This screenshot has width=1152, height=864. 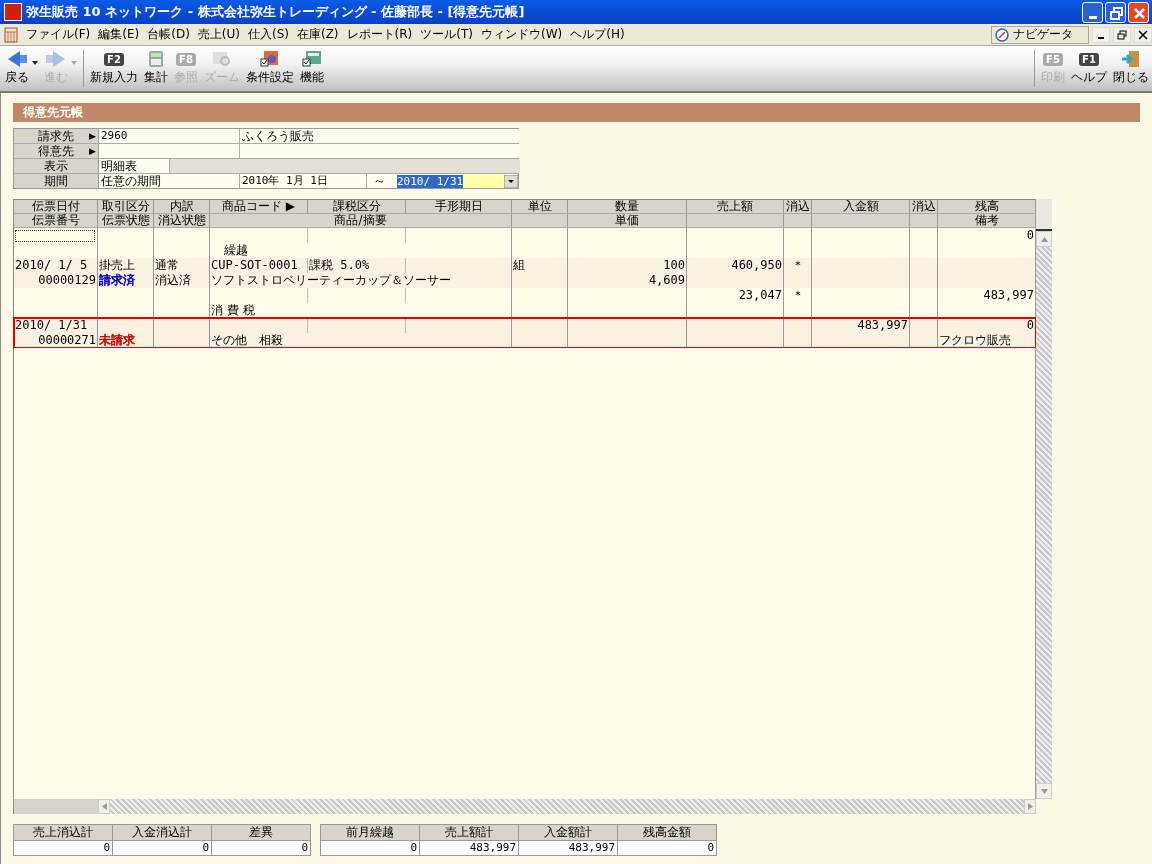 What do you see at coordinates (156, 68) in the screenshot?
I see `toolbar-button: 集計` at bounding box center [156, 68].